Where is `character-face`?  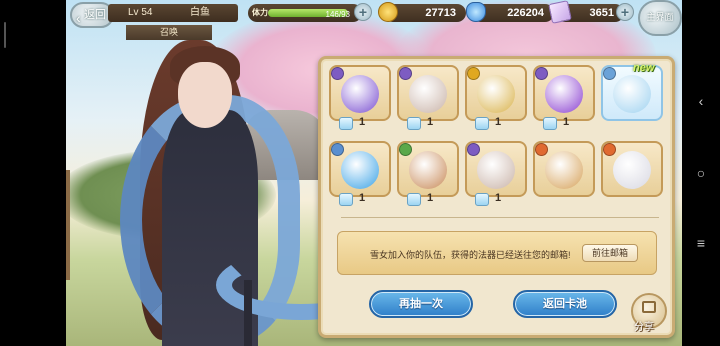 character-face is located at coordinates (205, 95).